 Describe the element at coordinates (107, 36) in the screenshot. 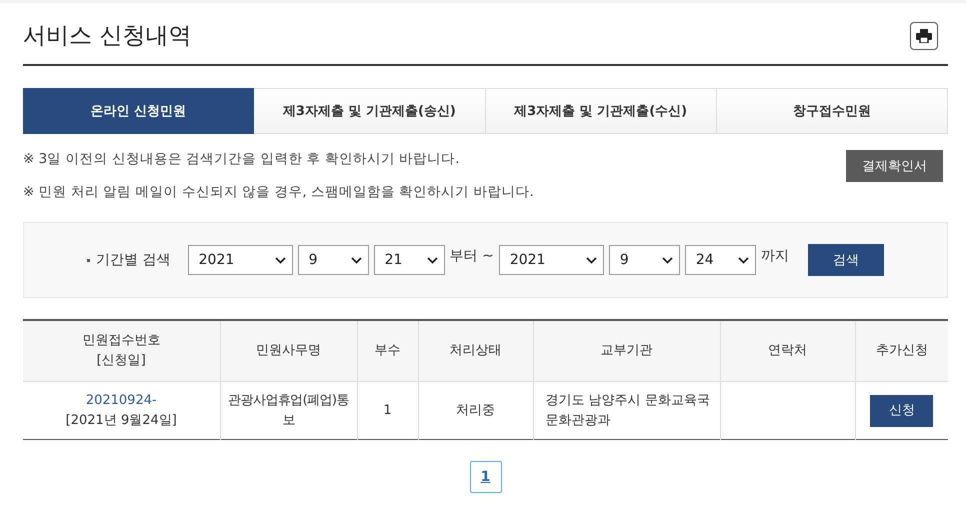

I see `page-title: 서비스 신청내역` at that location.